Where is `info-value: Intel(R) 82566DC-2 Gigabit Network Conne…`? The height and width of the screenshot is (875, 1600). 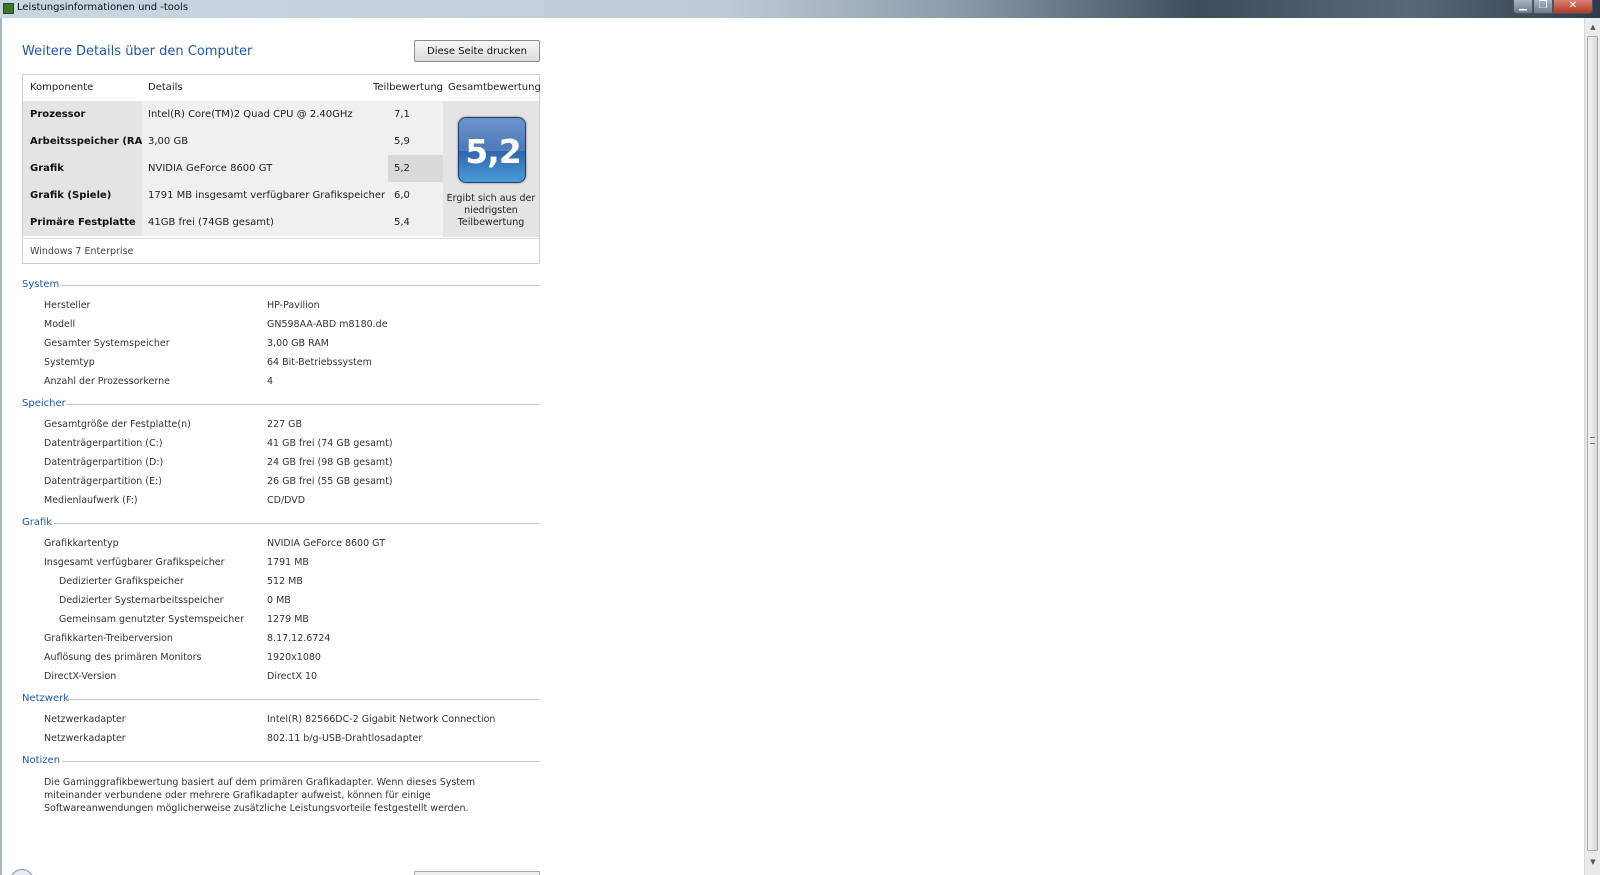 info-value: Intel(R) 82566DC-2 Gigabit Network Conne… is located at coordinates (381, 719).